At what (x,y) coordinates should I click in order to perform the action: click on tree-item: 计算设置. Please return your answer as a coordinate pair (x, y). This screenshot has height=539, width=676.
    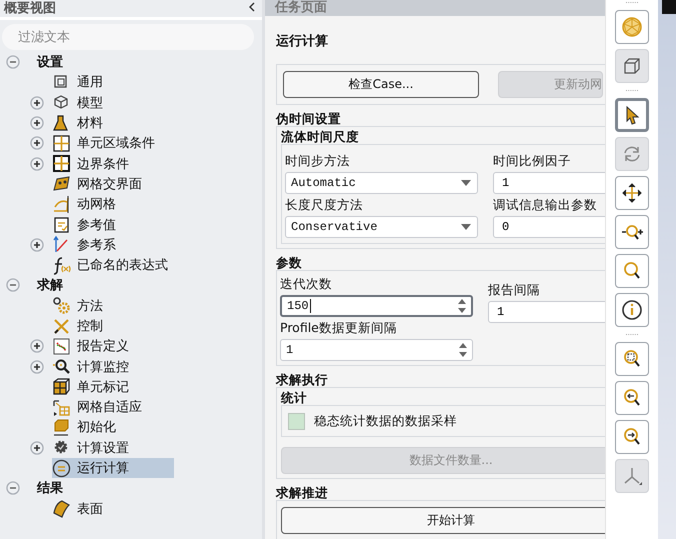
    Looking at the image, I should click on (113, 448).